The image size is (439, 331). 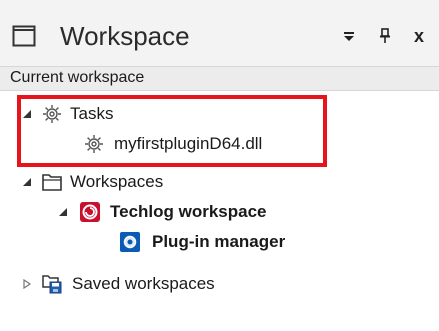 What do you see at coordinates (24, 36) in the screenshot?
I see `window-icon` at bounding box center [24, 36].